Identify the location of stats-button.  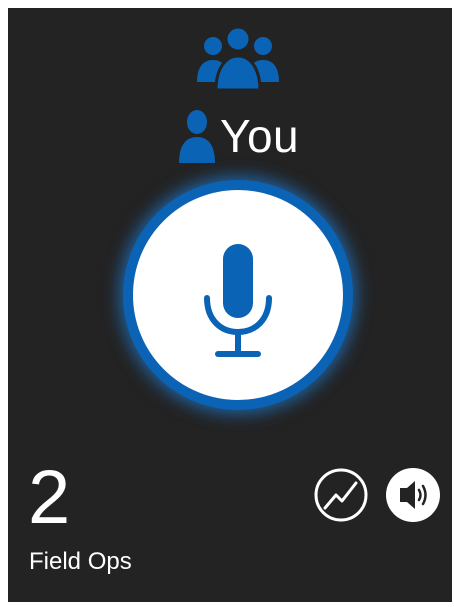
(341, 495).